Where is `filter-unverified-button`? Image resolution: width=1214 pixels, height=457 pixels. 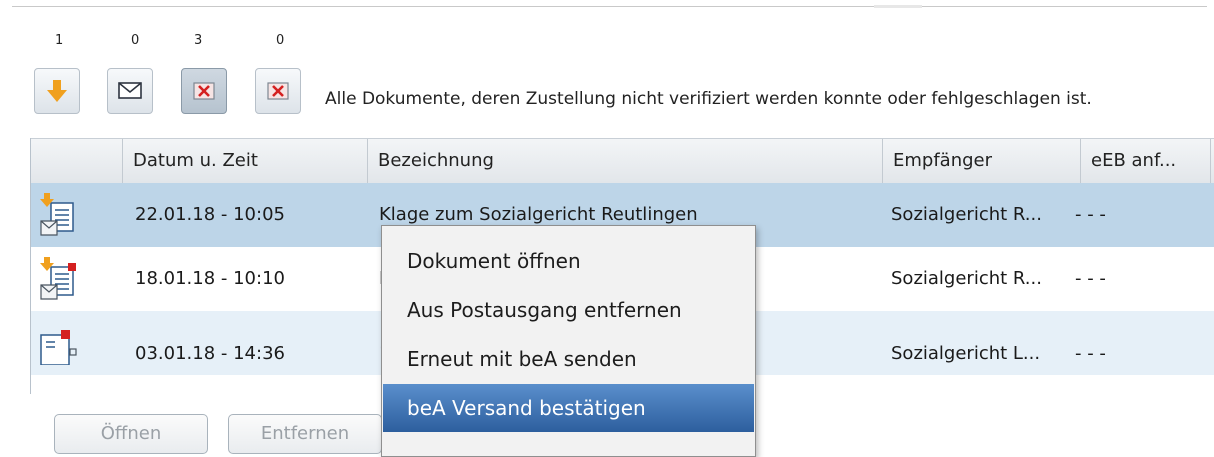
filter-unverified-button is located at coordinates (204, 91).